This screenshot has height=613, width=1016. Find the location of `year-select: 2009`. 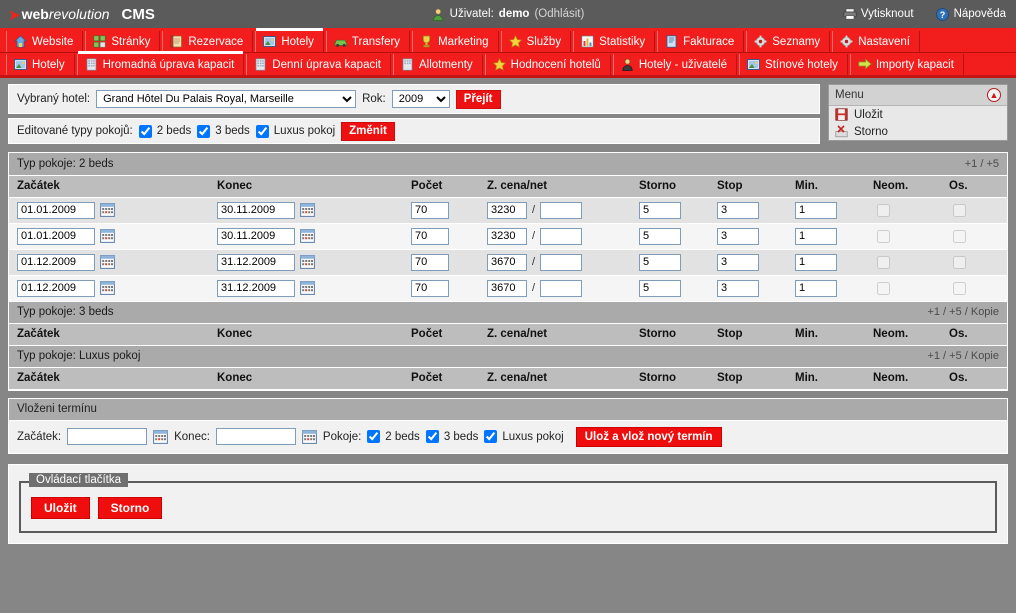

year-select: 2009 is located at coordinates (420, 99).